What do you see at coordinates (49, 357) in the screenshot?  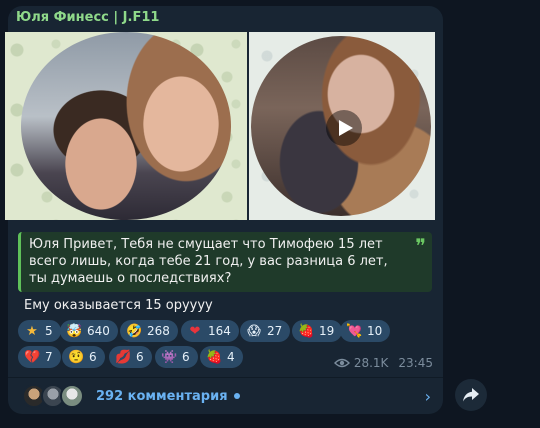 I see `reaction-count: 7` at bounding box center [49, 357].